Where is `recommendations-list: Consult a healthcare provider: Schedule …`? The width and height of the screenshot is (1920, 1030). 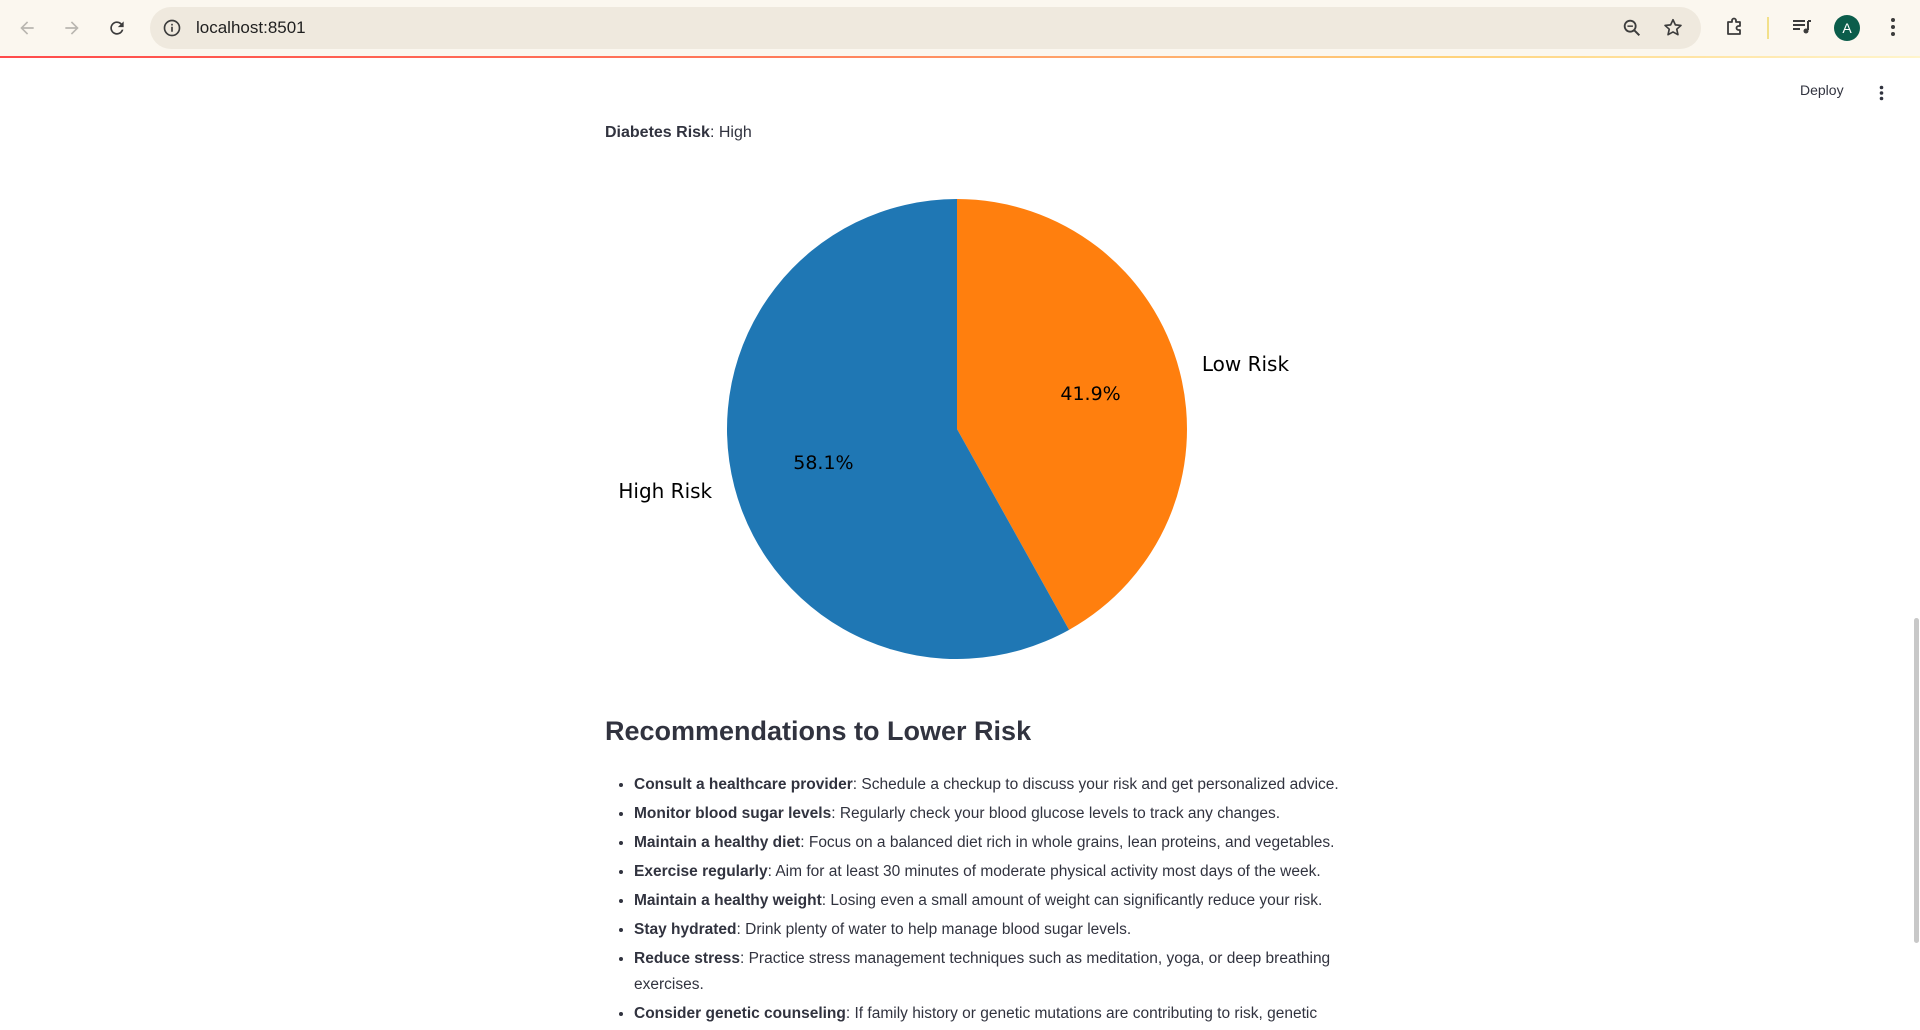 recommendations-list: Consult a healthcare provider: Schedule … is located at coordinates (979, 901).